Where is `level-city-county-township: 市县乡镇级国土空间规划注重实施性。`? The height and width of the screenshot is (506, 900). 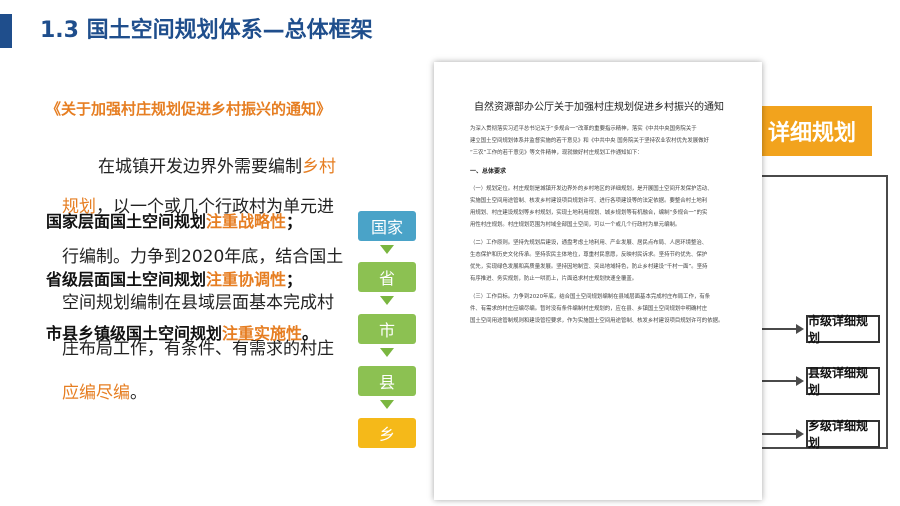 level-city-county-township: 市县乡镇级国土空间规划注重实施性。 is located at coordinates (182, 333).